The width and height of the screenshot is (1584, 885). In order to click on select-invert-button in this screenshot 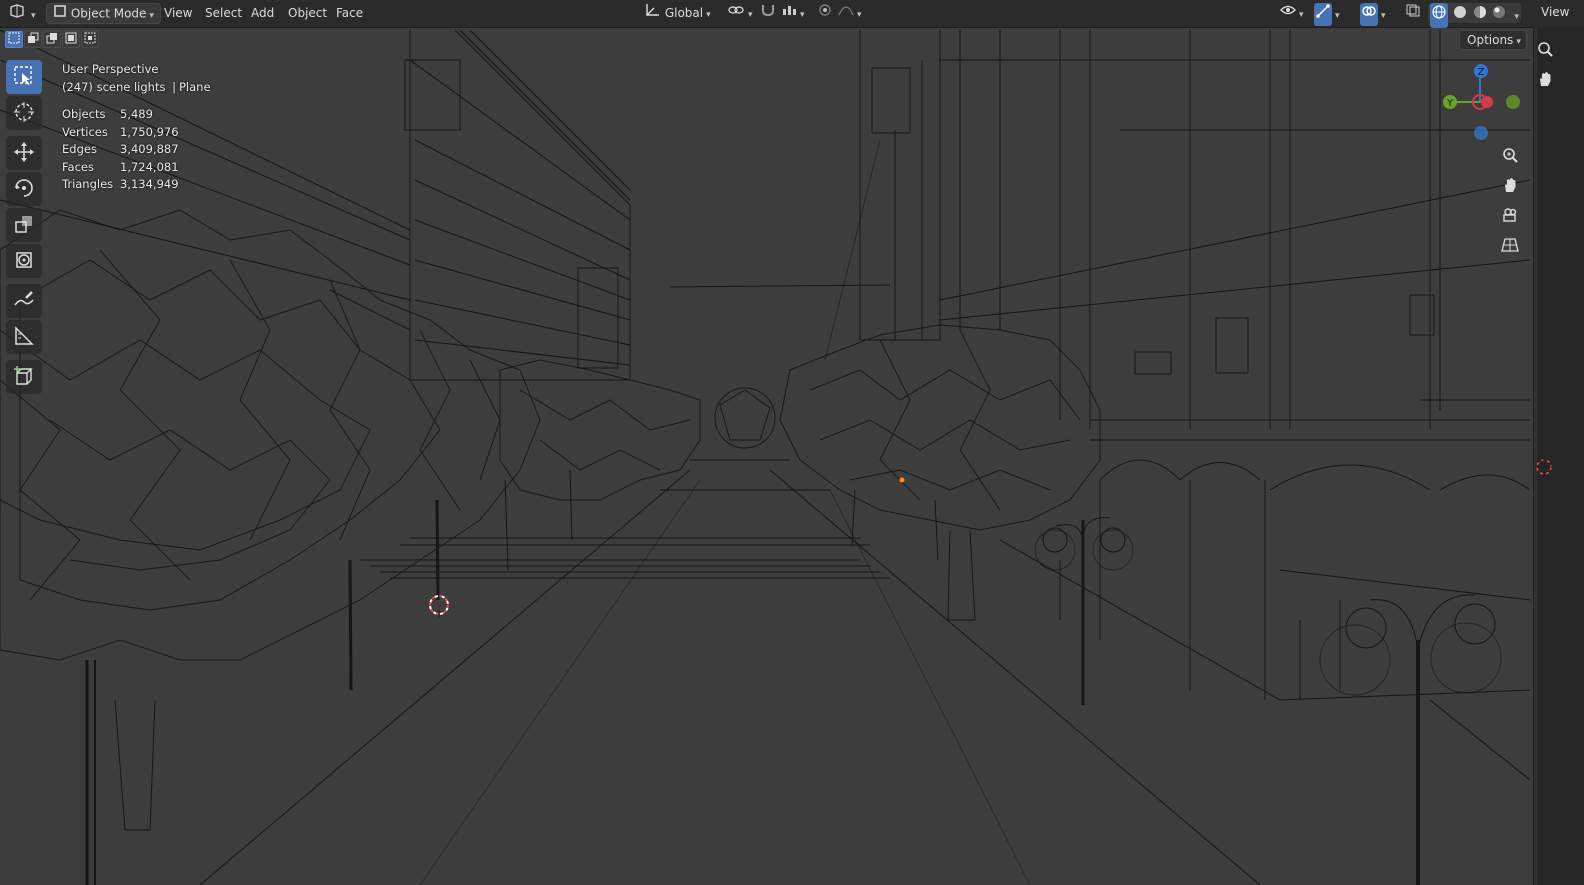, I will do `click(71, 39)`.